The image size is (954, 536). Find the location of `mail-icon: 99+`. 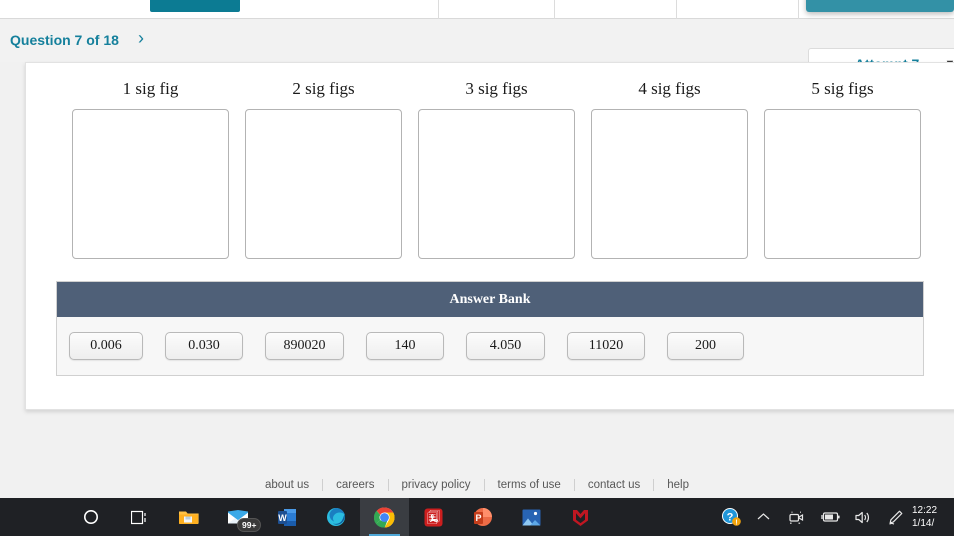

mail-icon: 99+ is located at coordinates (237, 517).